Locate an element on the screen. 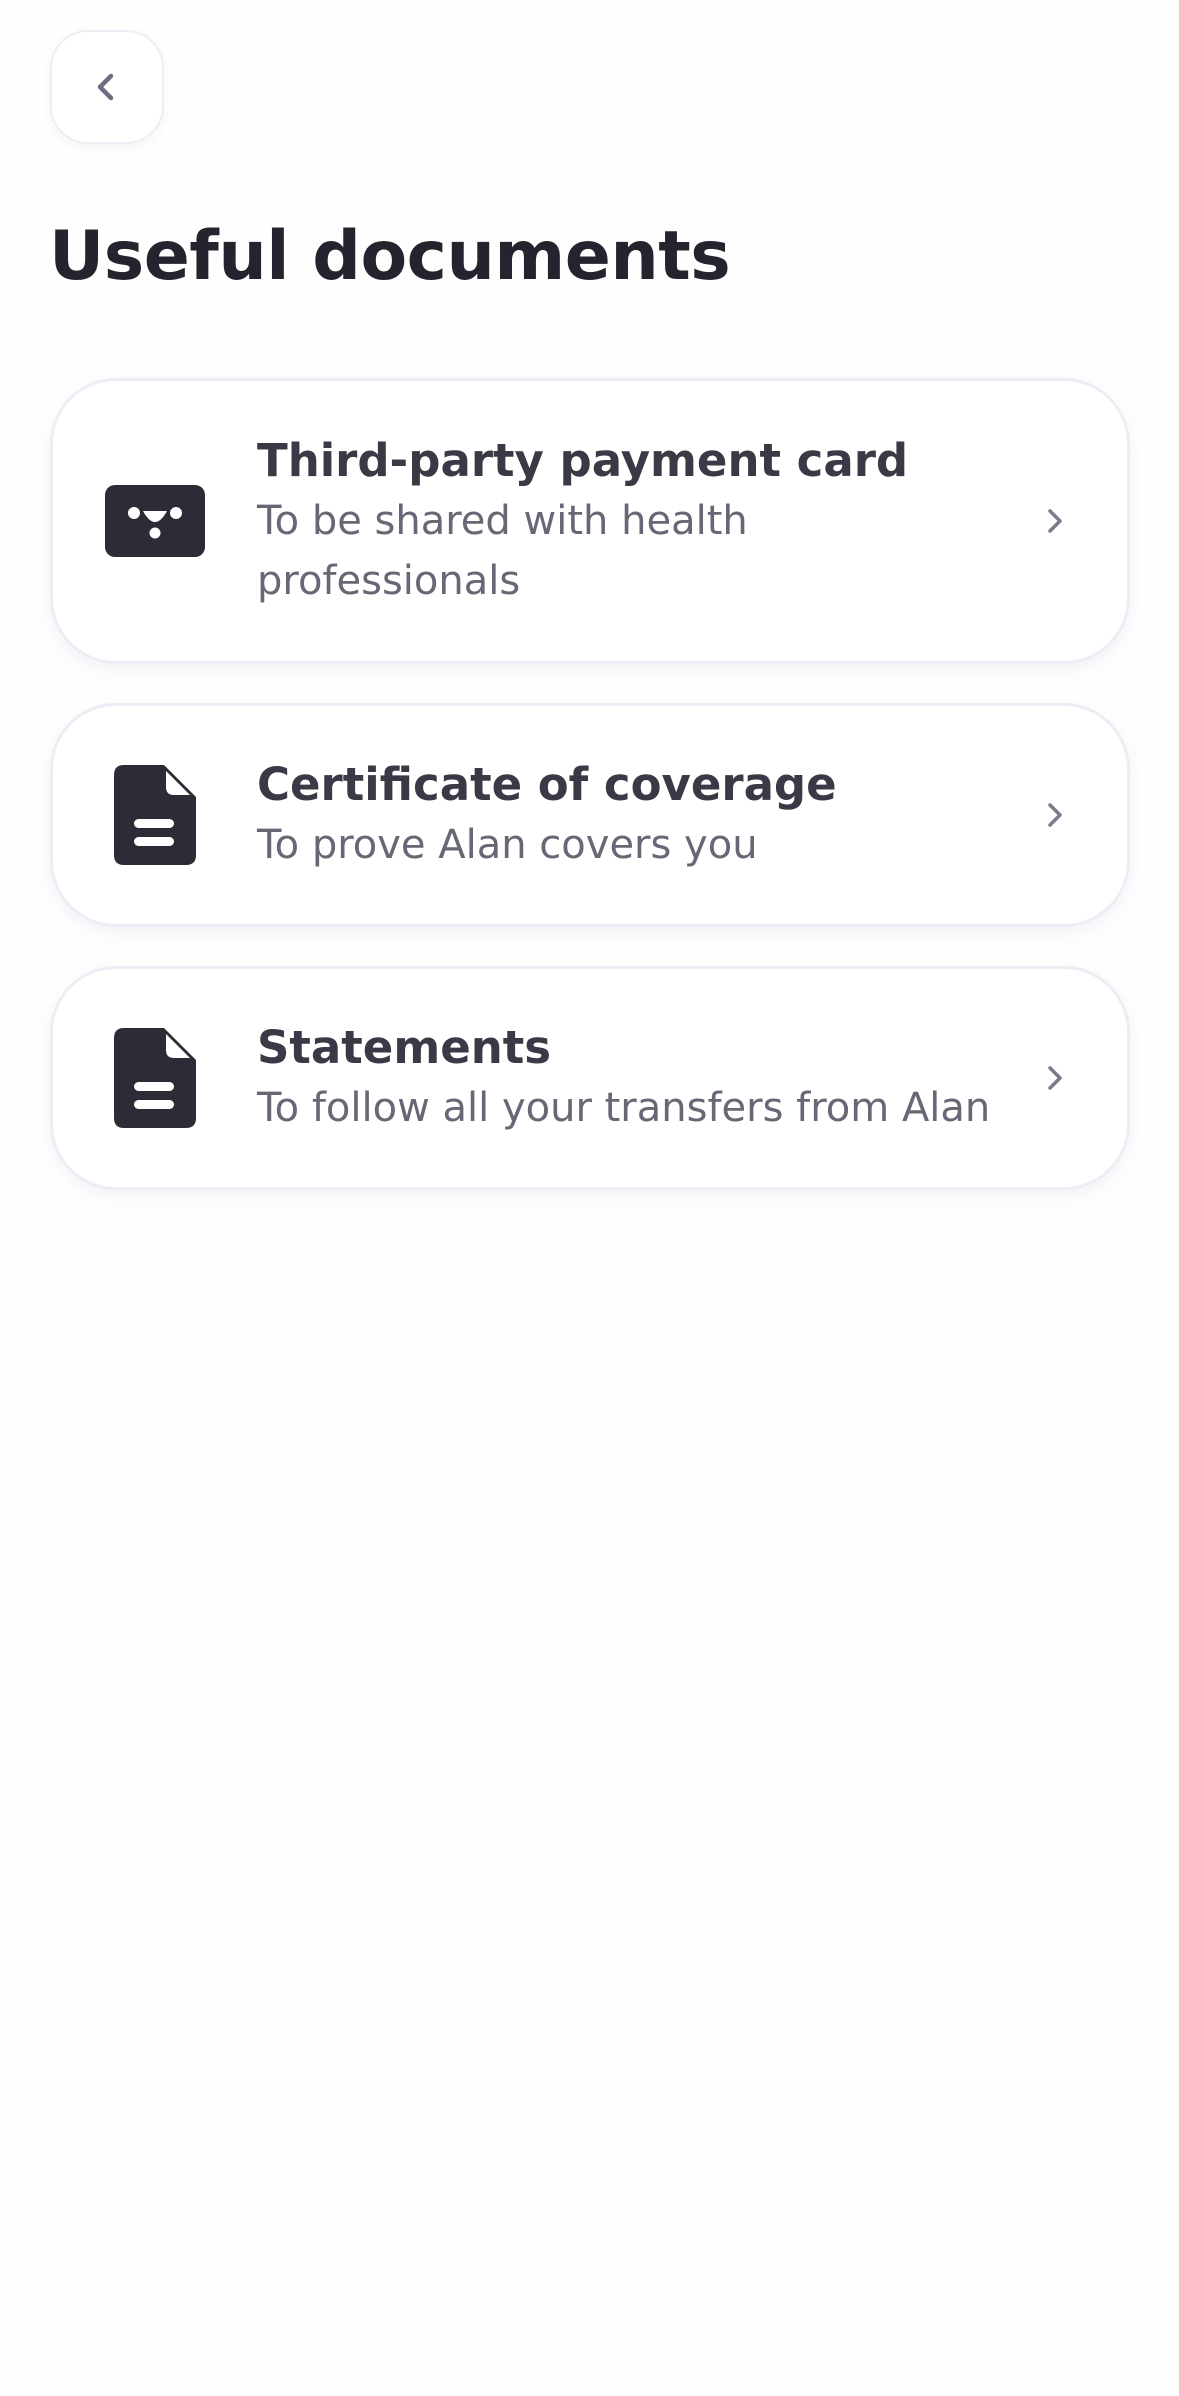 This screenshot has height=2396, width=1179. page-title: Useful documents is located at coordinates (390, 256).